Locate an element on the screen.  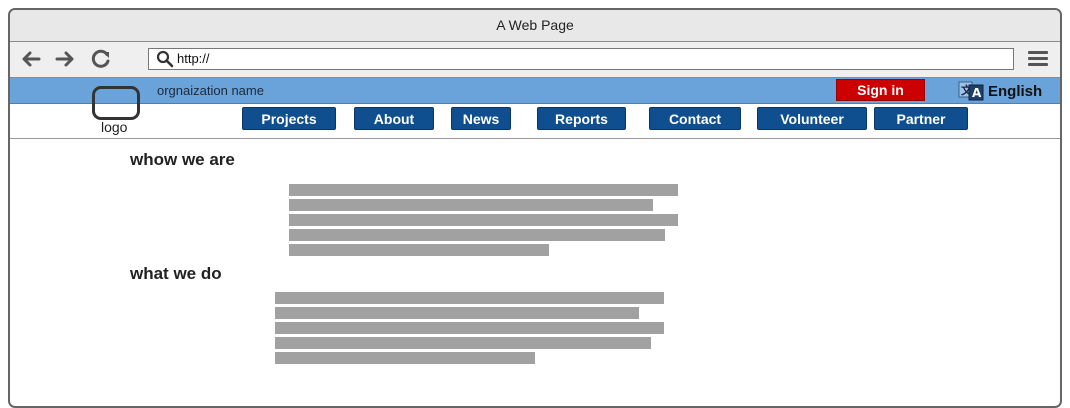
window-titlebar: A Web Page is located at coordinates (535, 26).